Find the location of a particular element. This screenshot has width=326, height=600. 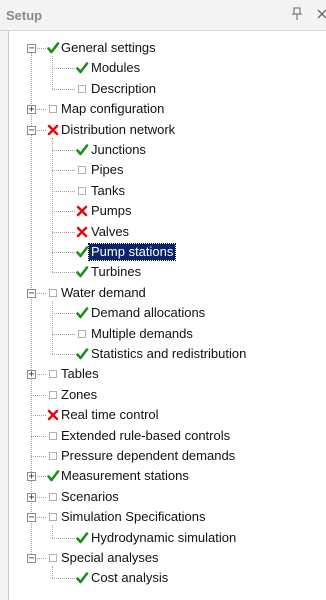

tree-item-cost-analysis: Cost analysis is located at coordinates (129, 578).